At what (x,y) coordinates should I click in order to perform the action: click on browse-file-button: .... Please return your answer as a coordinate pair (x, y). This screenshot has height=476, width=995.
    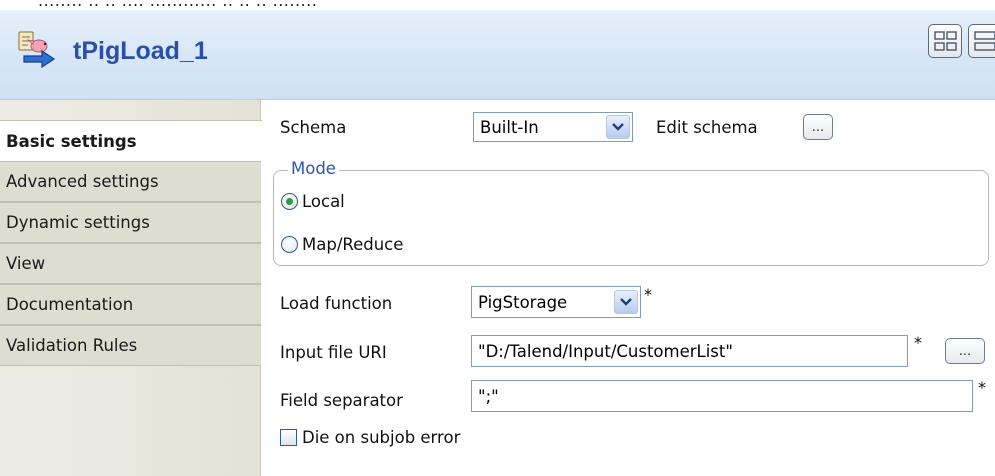
    Looking at the image, I should click on (965, 351).